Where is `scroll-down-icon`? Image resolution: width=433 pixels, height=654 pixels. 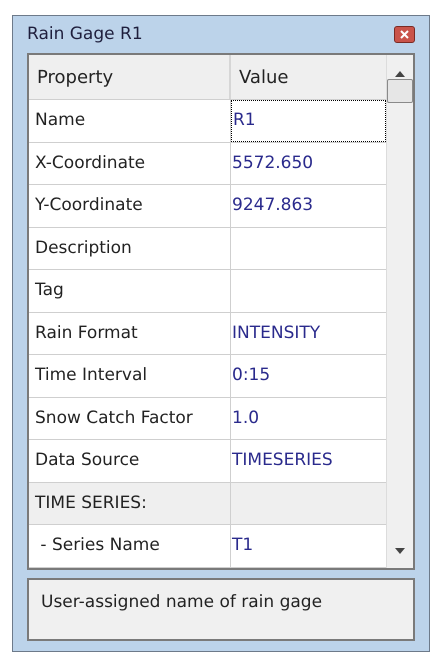
scroll-down-icon is located at coordinates (400, 551).